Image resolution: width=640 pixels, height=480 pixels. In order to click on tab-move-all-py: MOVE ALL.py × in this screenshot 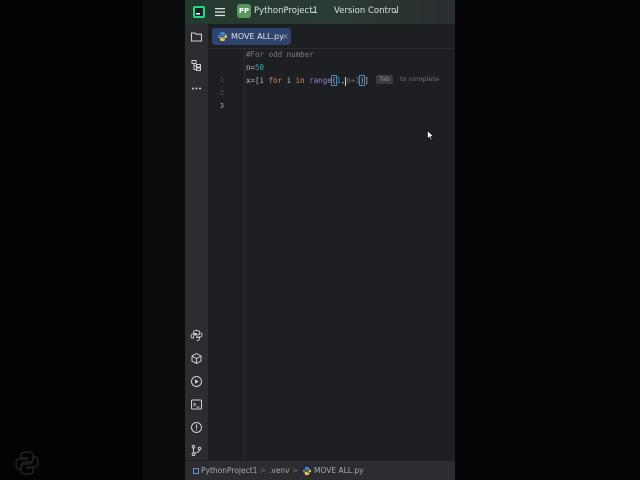, I will do `click(251, 36)`.